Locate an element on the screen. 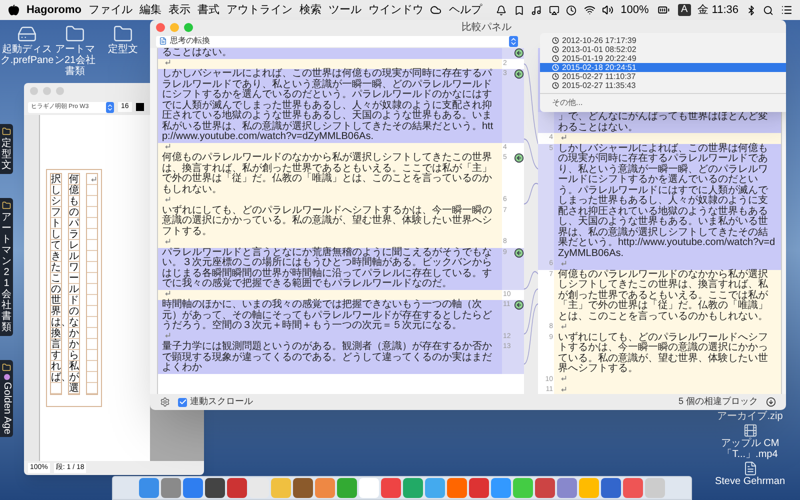 Image resolution: width=800 pixels, height=500 pixels. app-menu: Hagoromo is located at coordinates (54, 10).